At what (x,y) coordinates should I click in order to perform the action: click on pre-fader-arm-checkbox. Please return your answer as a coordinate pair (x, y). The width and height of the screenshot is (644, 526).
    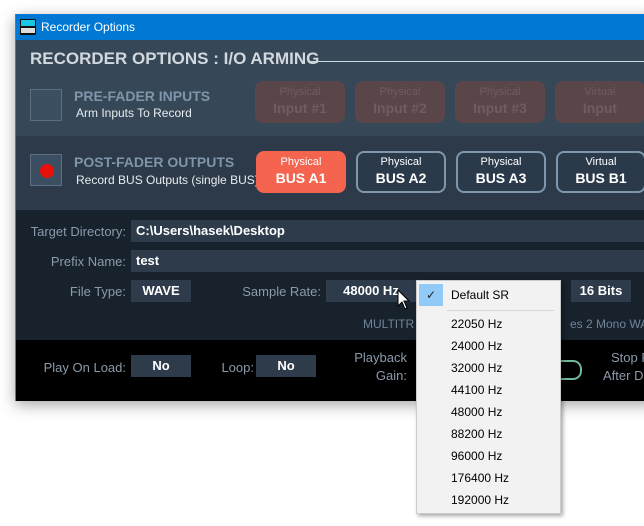
    Looking at the image, I should click on (46, 105).